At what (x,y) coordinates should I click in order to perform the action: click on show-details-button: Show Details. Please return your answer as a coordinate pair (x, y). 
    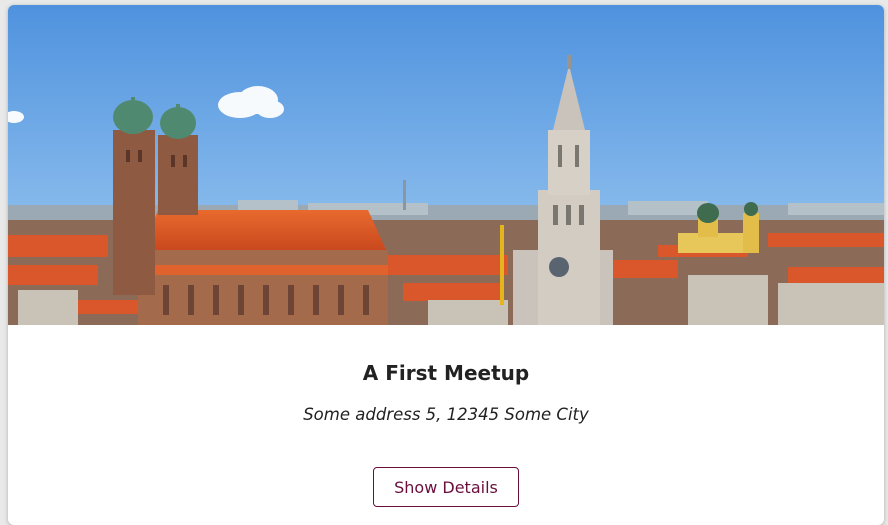
    Looking at the image, I should click on (446, 487).